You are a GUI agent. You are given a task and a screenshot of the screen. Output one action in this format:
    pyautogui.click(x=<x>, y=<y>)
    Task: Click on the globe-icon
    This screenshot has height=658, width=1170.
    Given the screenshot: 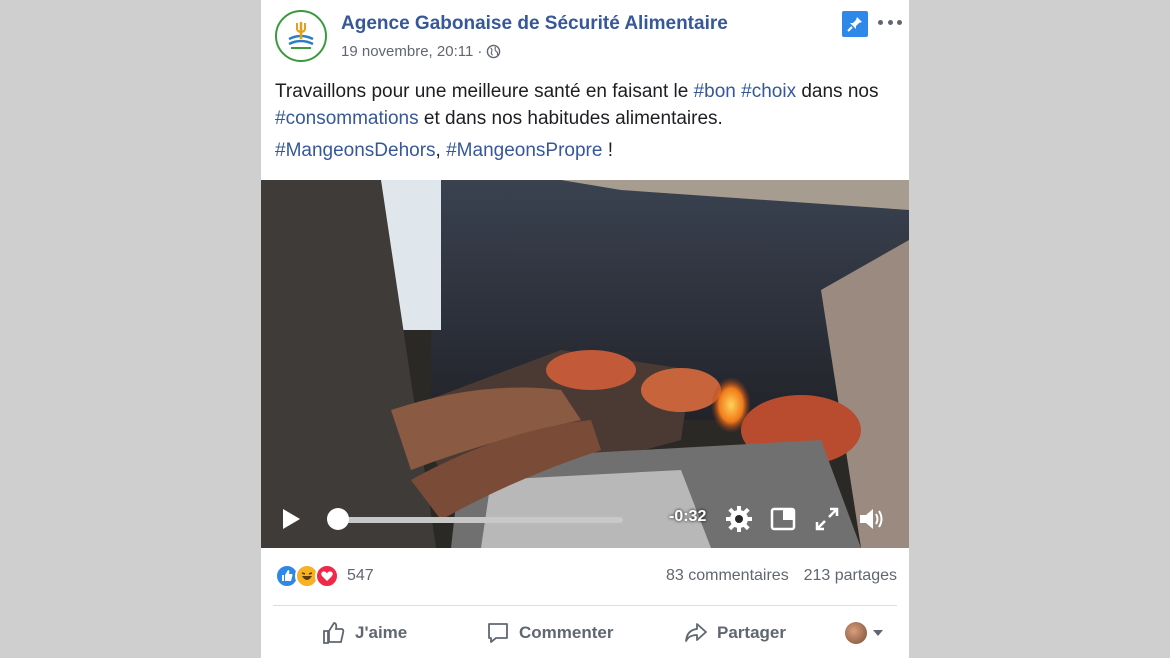 What is the action you would take?
    pyautogui.click(x=494, y=51)
    